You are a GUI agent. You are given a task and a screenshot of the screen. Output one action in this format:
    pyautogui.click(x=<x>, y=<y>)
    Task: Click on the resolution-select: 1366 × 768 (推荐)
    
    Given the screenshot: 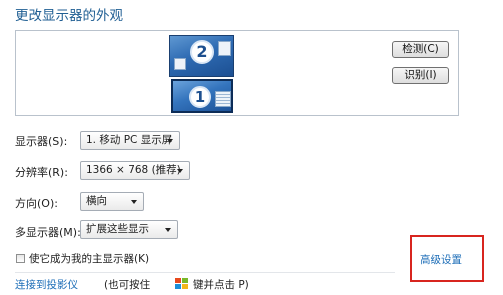 What is the action you would take?
    pyautogui.click(x=135, y=170)
    